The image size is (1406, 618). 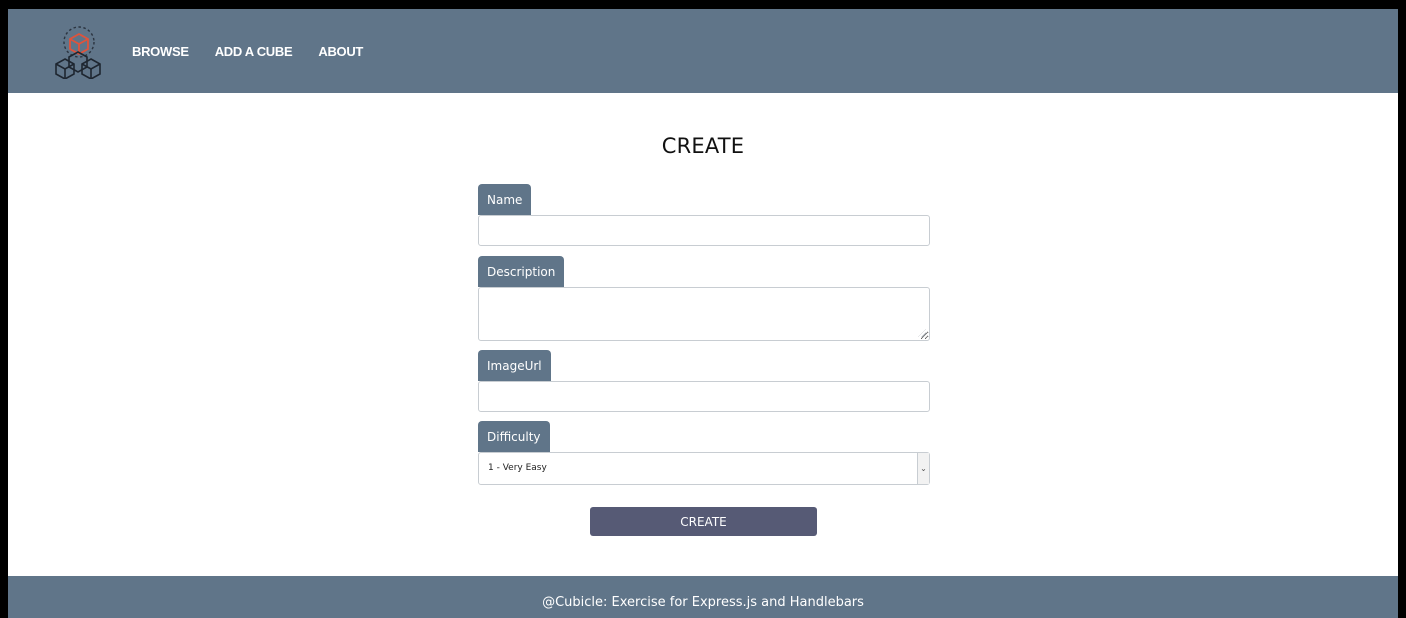 What do you see at coordinates (340, 51) in the screenshot?
I see `nav-about-link: ABOUT` at bounding box center [340, 51].